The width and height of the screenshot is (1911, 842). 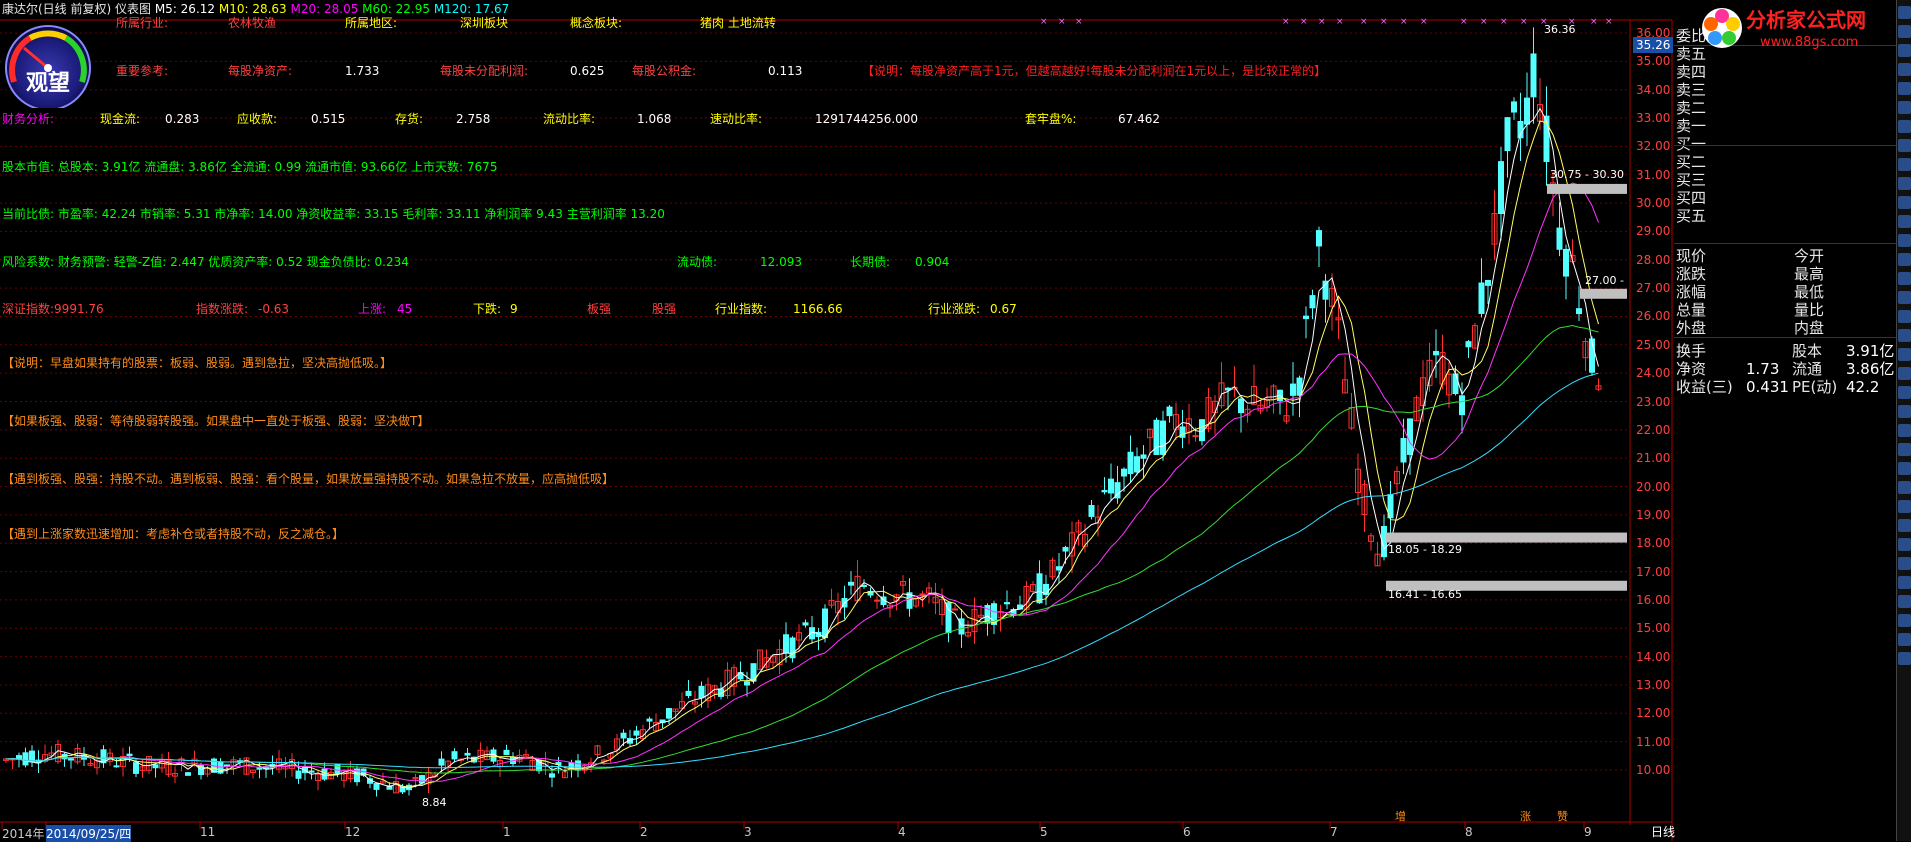 What do you see at coordinates (371, 23) in the screenshot?
I see `info-text: 所属地区:` at bounding box center [371, 23].